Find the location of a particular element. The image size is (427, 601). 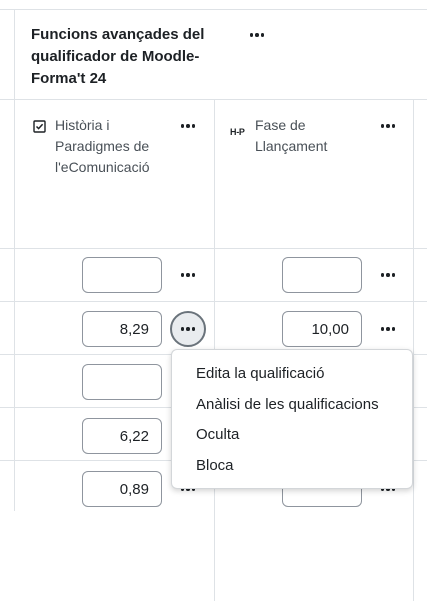

column-header-history: Història i Paradigmes de l'eComunicació is located at coordinates (113, 150).